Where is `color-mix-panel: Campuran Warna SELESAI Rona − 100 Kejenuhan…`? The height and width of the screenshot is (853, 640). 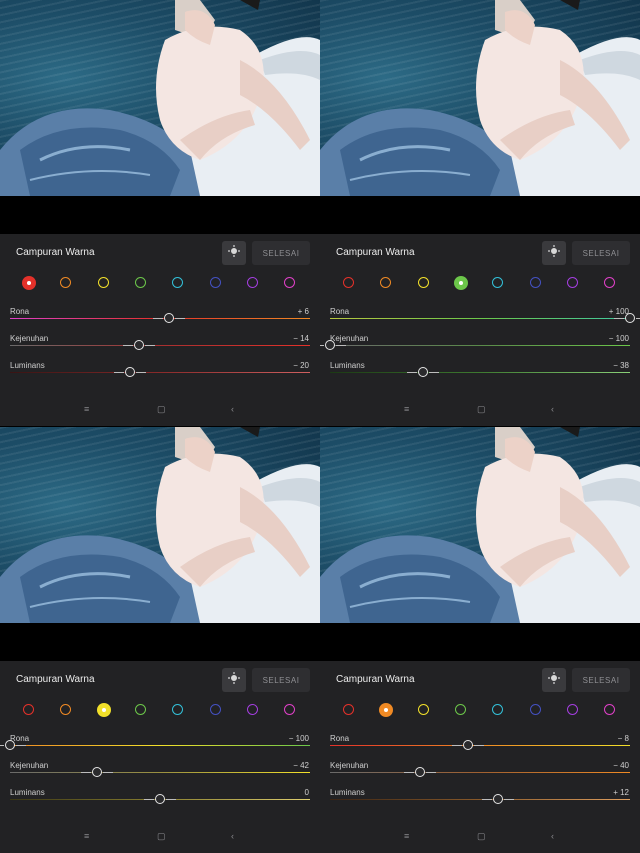
color-mix-panel: Campuran Warna SELESAI Rona − 100 Kejenuhan… is located at coordinates (160, 757).